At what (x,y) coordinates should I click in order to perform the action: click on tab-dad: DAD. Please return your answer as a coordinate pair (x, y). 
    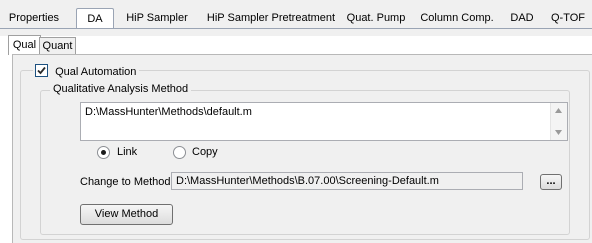
    Looking at the image, I should click on (522, 18).